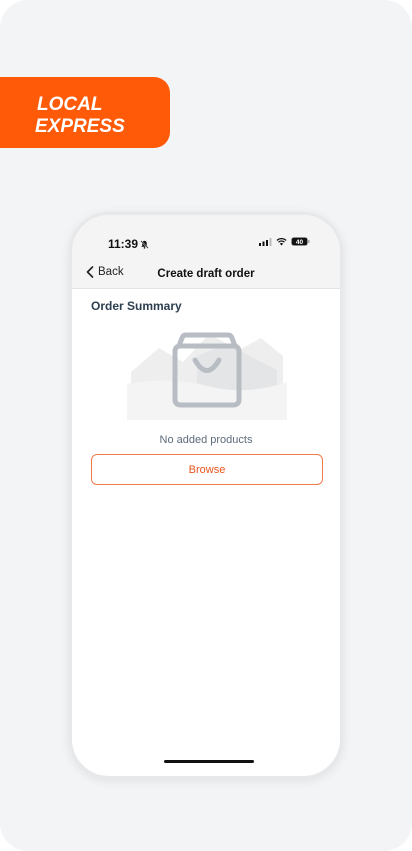  What do you see at coordinates (80, 125) in the screenshot?
I see `svg-text: EXPRESS` at bounding box center [80, 125].